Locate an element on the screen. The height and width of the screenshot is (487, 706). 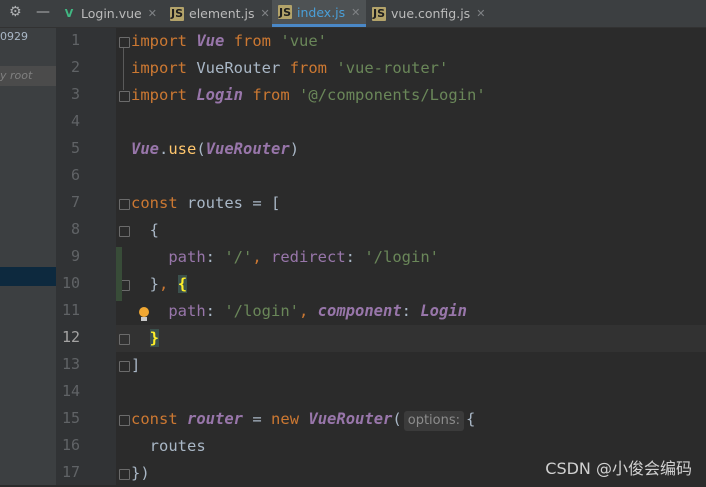
line-number: 2 is located at coordinates (75, 67).